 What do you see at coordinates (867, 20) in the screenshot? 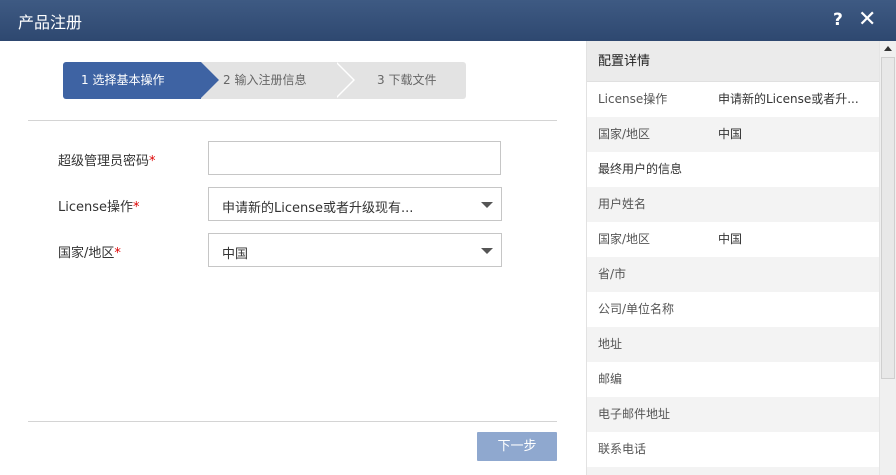
I see `close-icon: ✕` at bounding box center [867, 20].